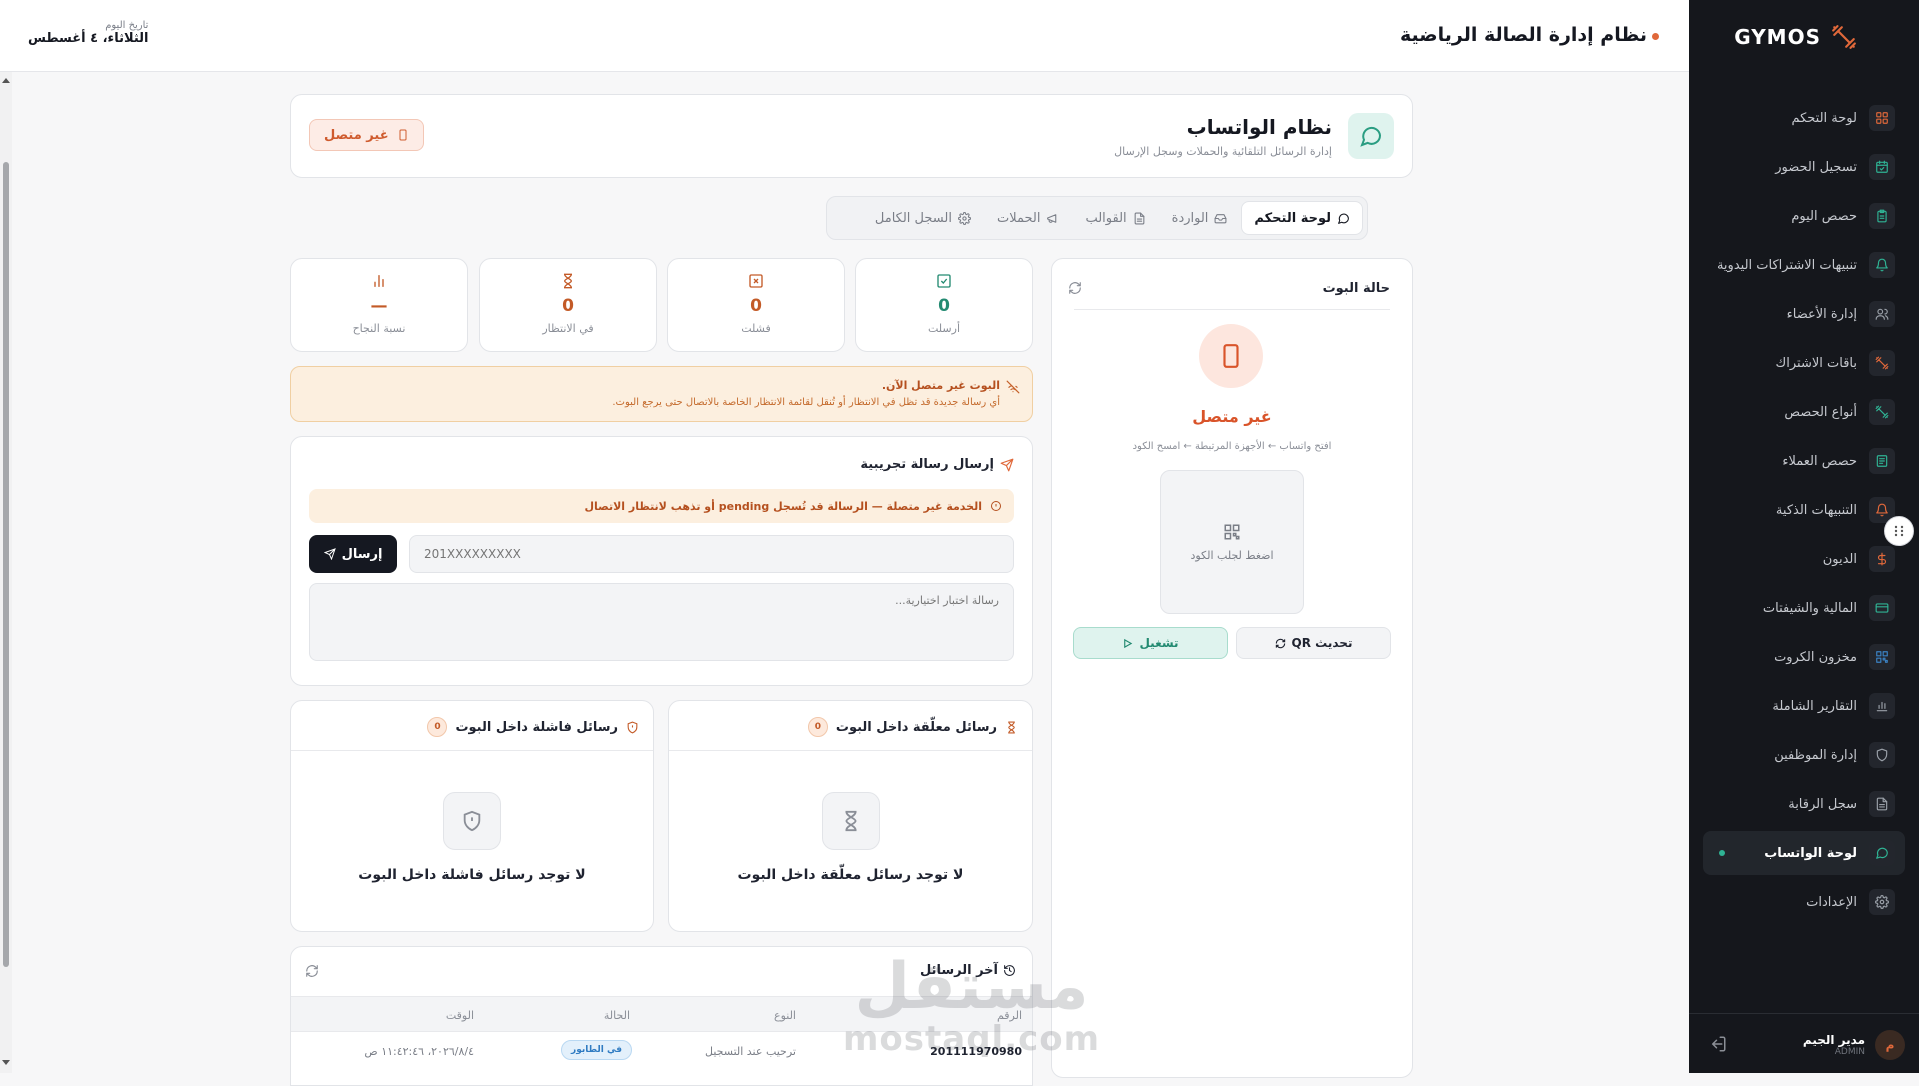 This screenshot has height=1086, width=1919. What do you see at coordinates (711, 554) in the screenshot?
I see `phone-input` at bounding box center [711, 554].